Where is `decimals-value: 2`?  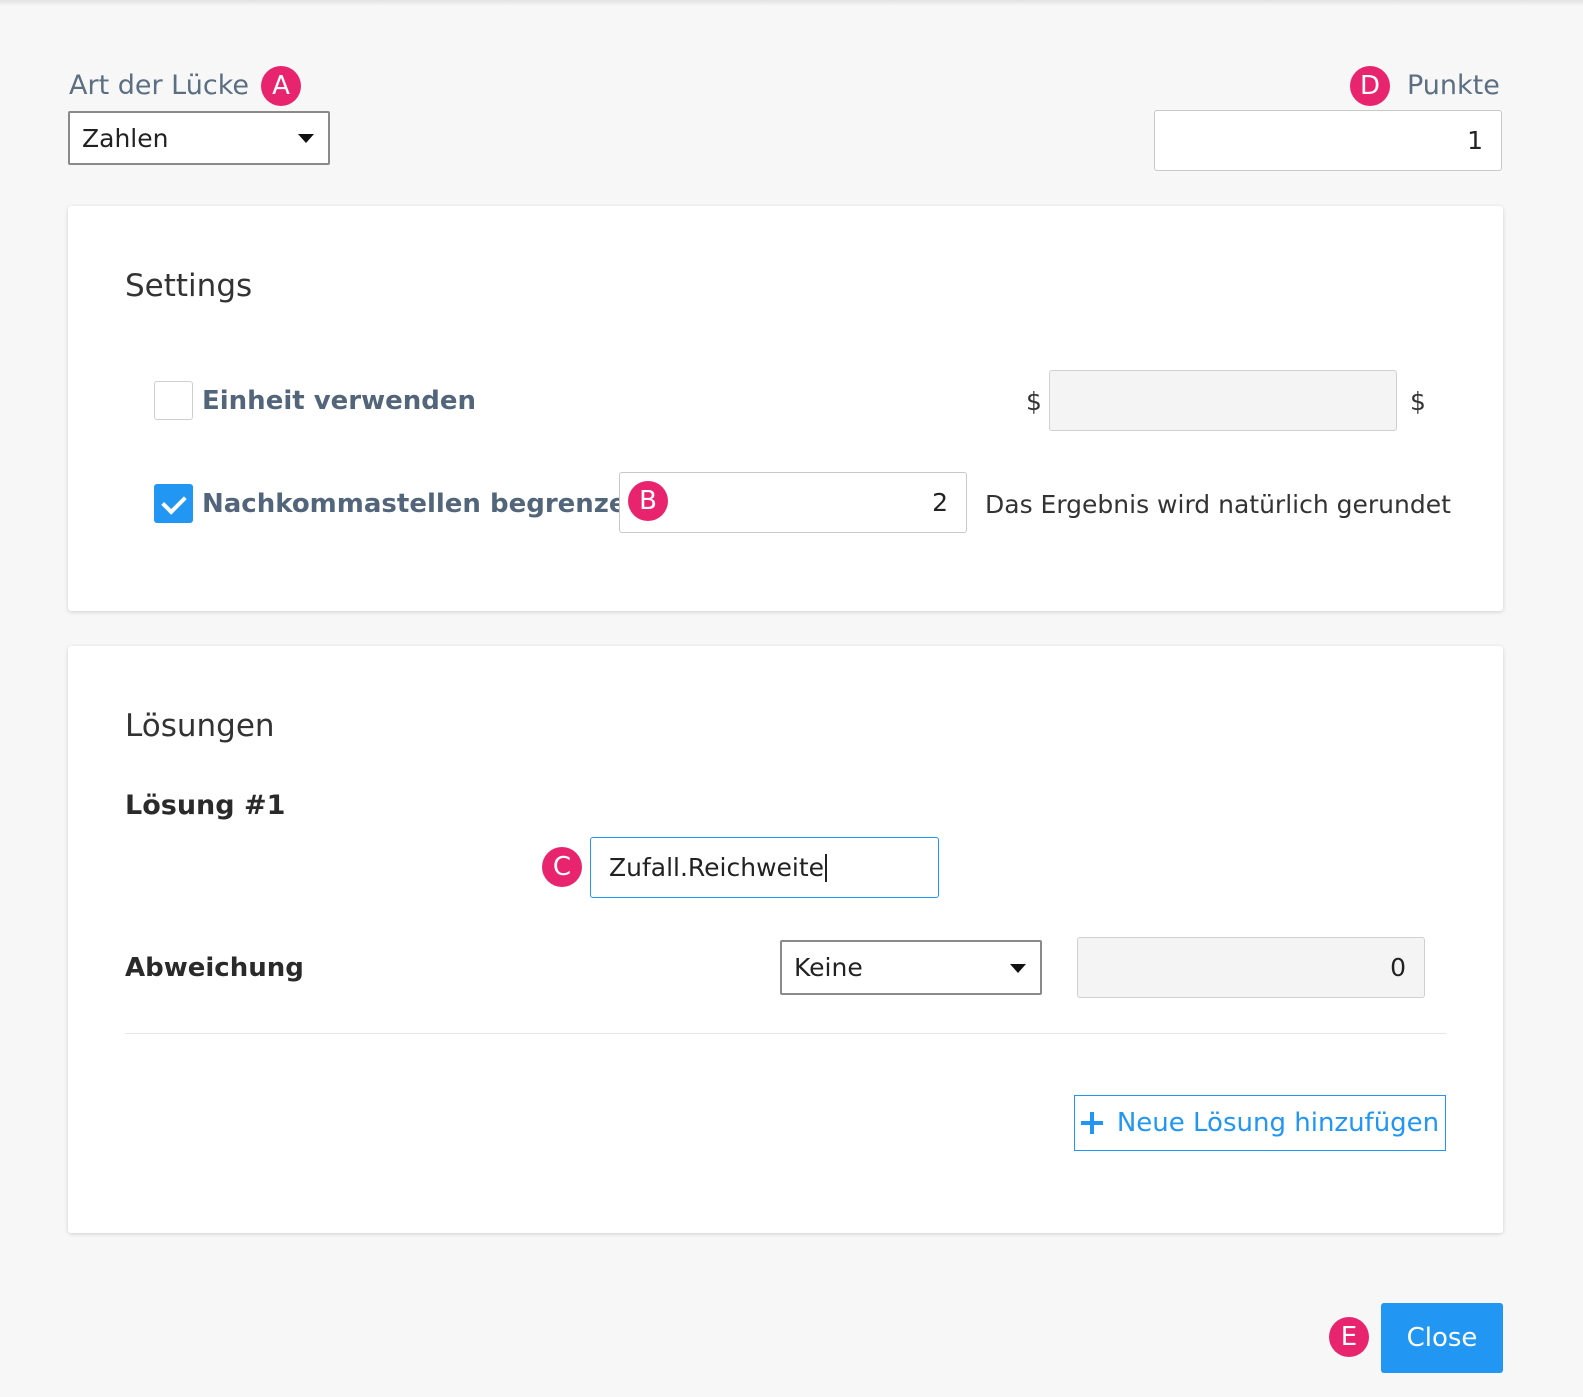 decimals-value: 2 is located at coordinates (940, 502).